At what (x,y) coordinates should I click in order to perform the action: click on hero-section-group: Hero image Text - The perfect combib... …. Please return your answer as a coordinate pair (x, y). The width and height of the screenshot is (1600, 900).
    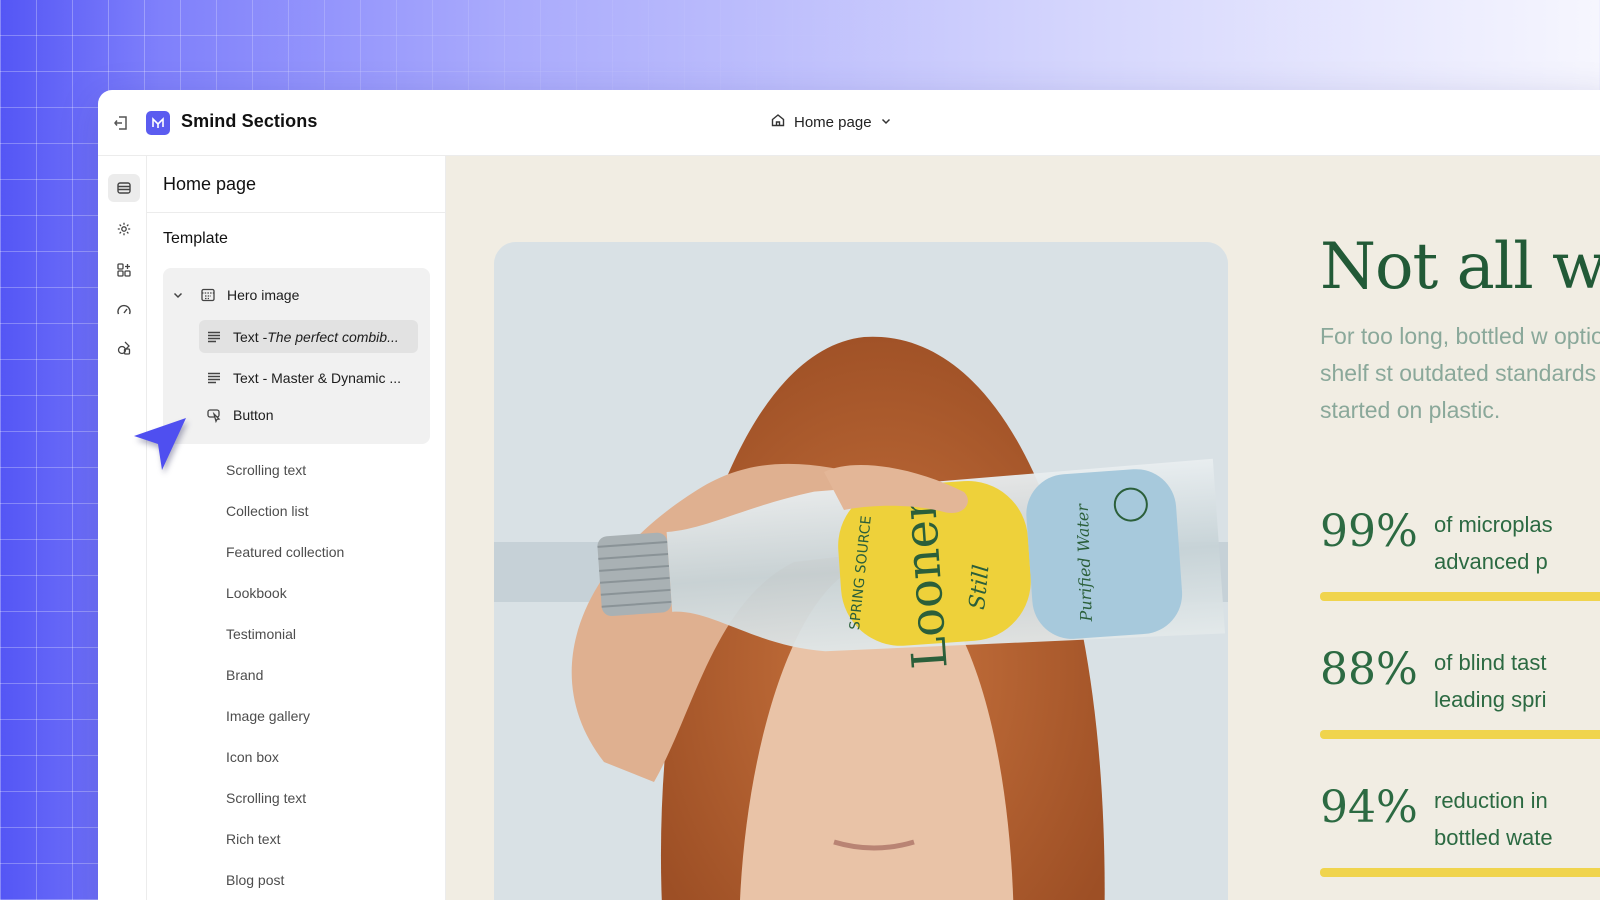
    Looking at the image, I should click on (296, 356).